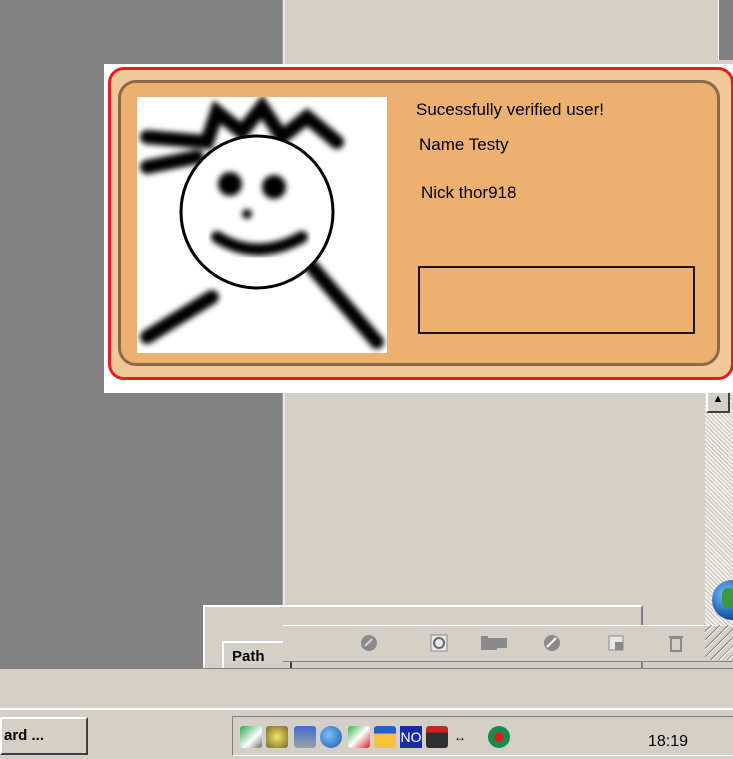 The image size is (733, 759). What do you see at coordinates (469, 737) in the screenshot?
I see `arrows-icon: ↔` at bounding box center [469, 737].